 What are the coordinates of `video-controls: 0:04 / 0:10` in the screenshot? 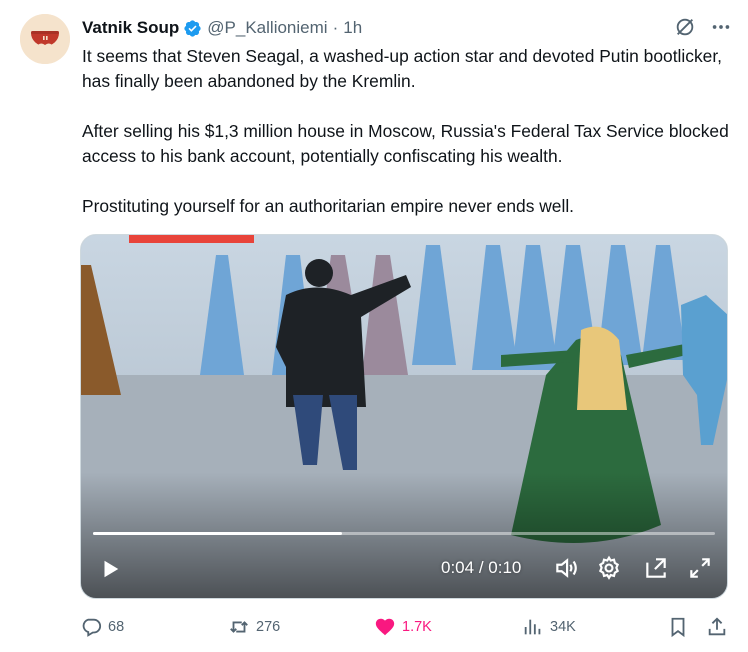 It's located at (404, 569).